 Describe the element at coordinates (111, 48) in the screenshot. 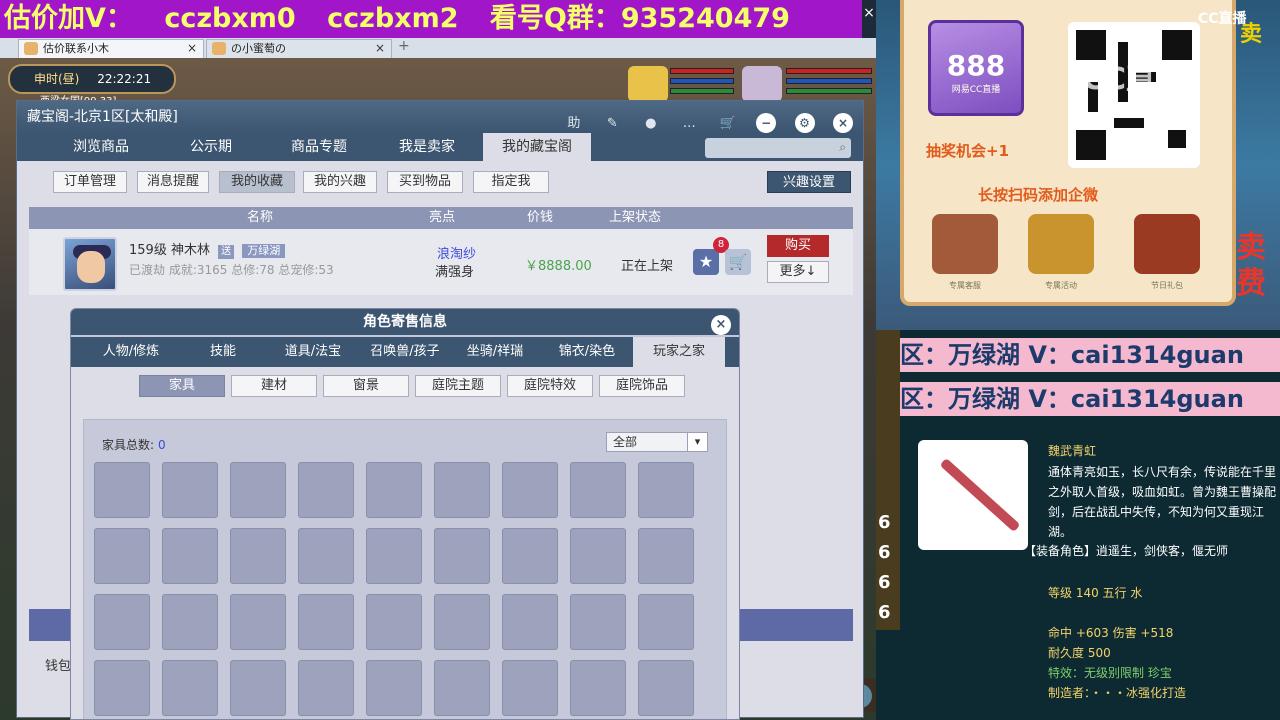

I see `browser-tab-1: 估价联系小木 ×` at that location.